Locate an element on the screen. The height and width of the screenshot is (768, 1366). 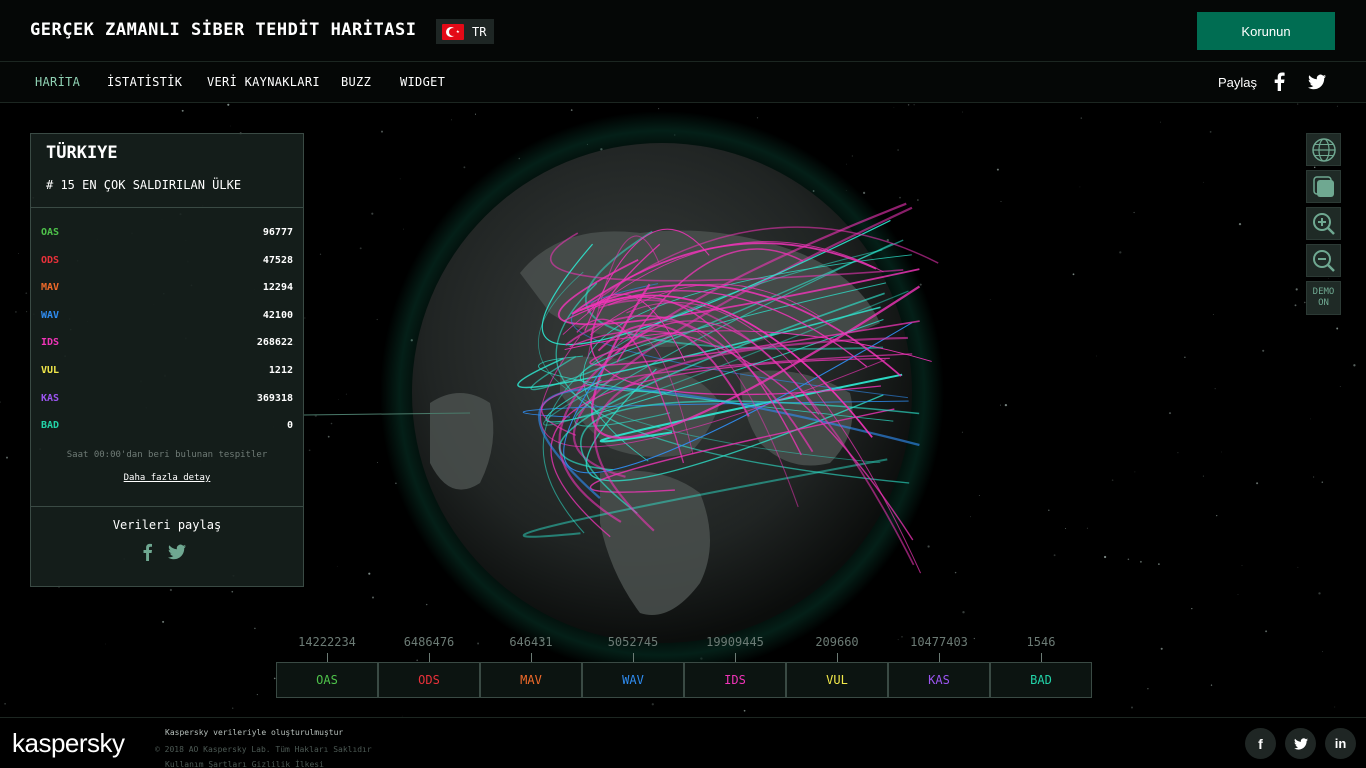
protect-button: Korunun is located at coordinates (1266, 31).